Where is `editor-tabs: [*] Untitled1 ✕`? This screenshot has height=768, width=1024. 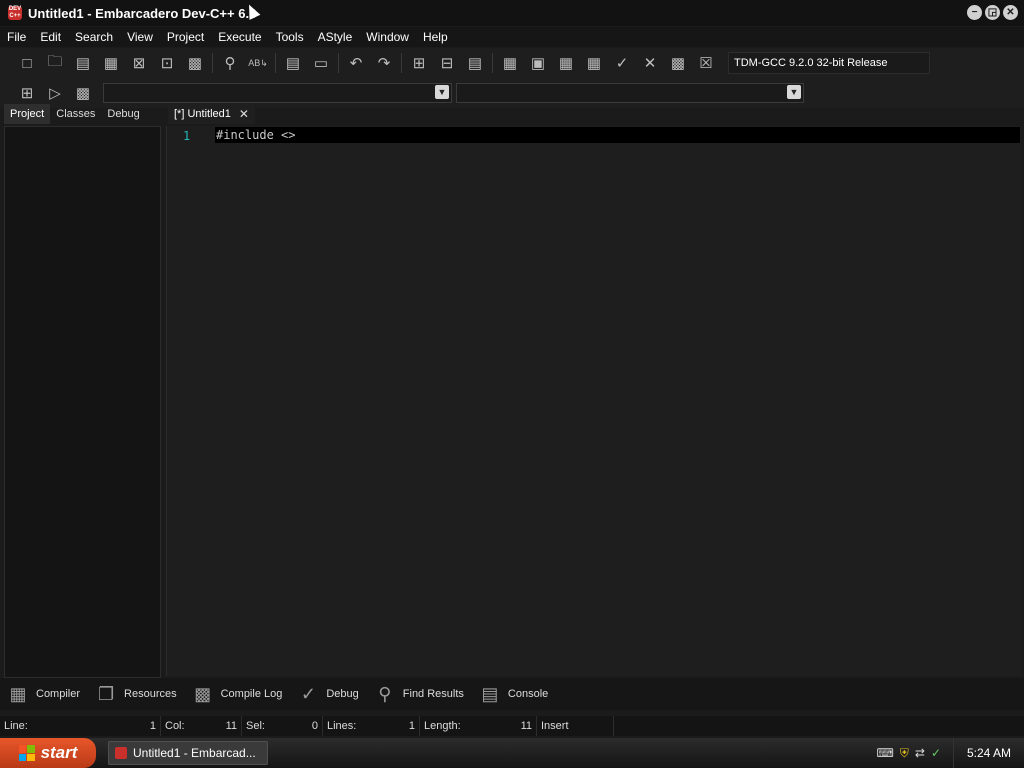
editor-tabs: [*] Untitled1 ✕ is located at coordinates (211, 114).